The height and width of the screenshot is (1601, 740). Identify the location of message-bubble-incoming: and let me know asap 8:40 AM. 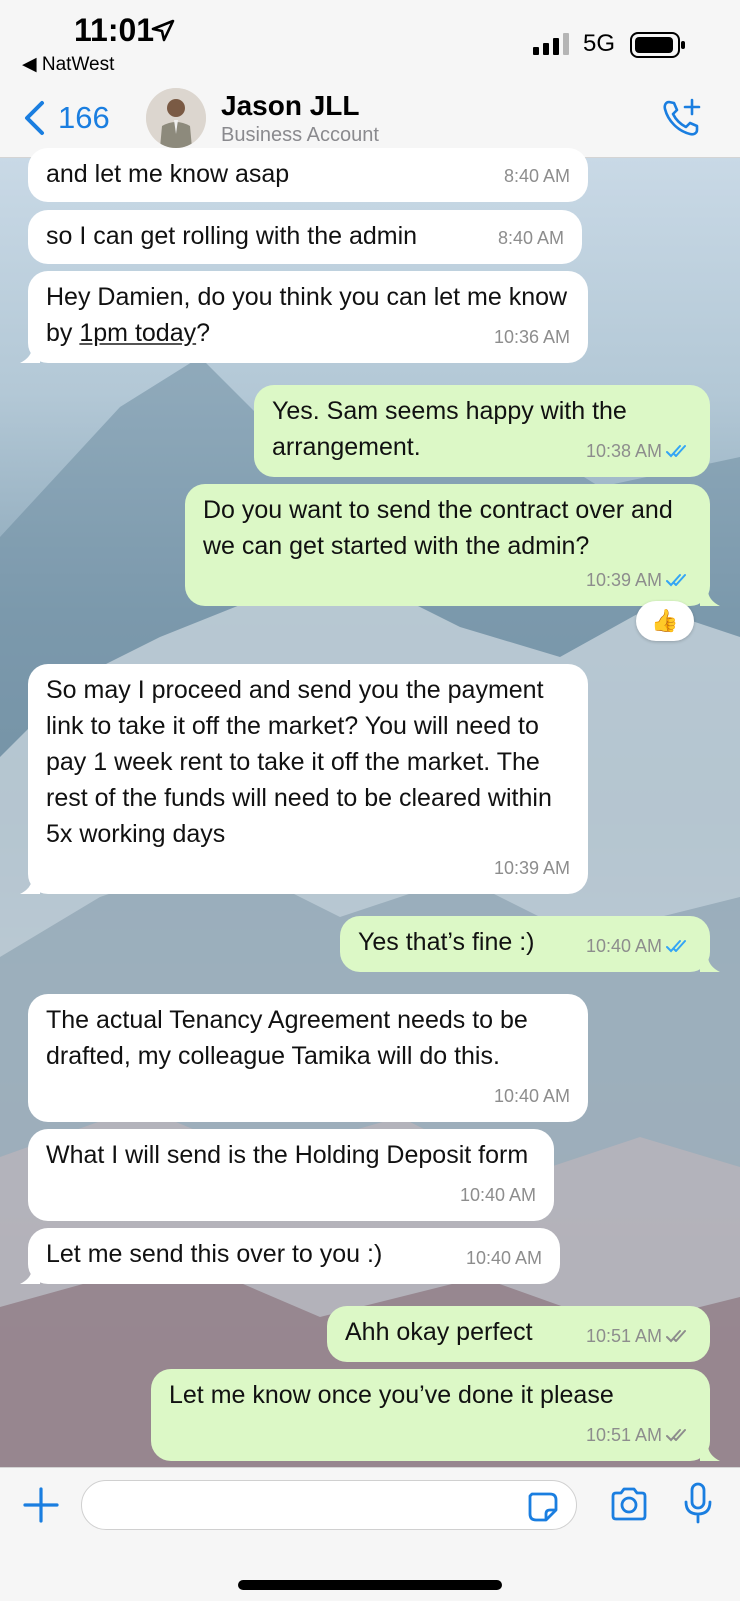
(308, 175).